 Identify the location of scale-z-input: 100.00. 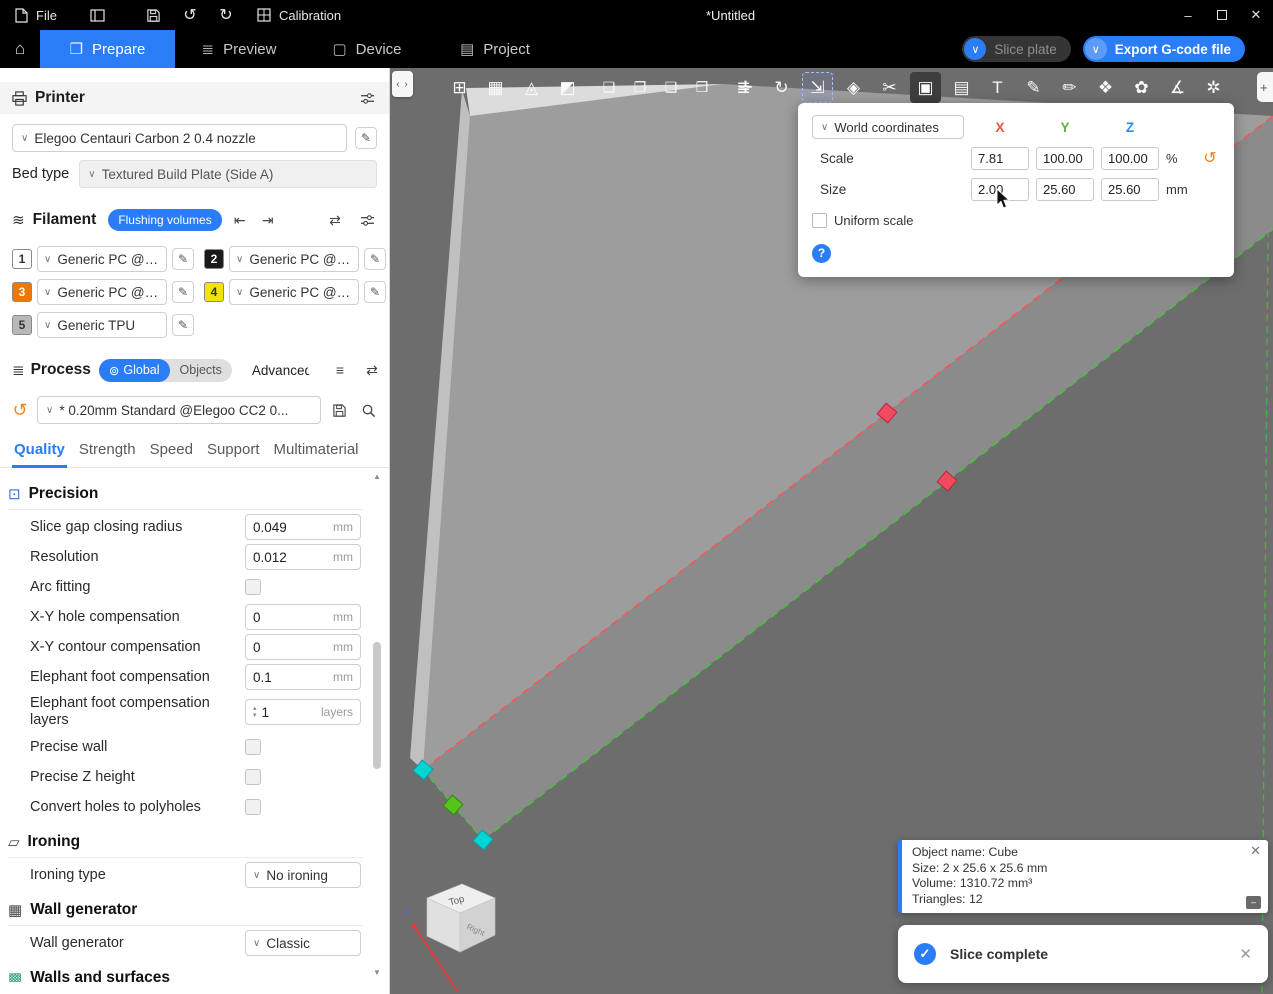
(1130, 158).